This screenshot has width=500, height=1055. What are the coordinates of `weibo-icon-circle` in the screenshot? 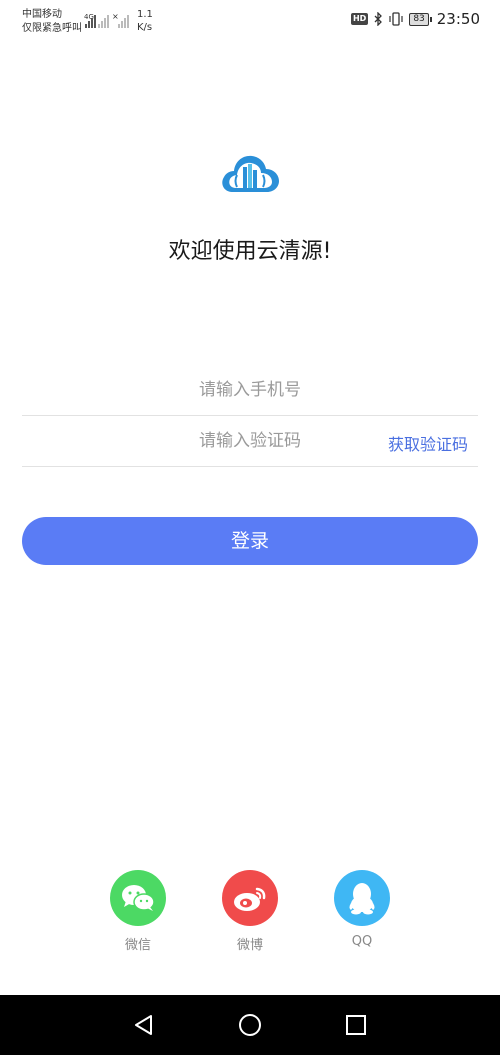 It's located at (250, 898).